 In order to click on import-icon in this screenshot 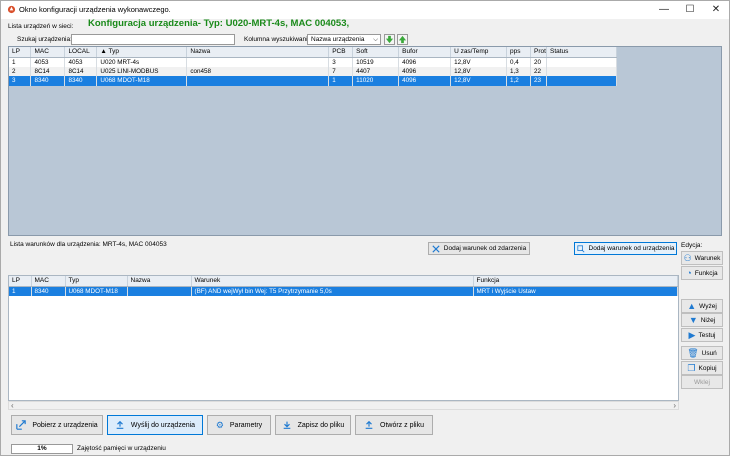, I will do `click(21, 425)`.